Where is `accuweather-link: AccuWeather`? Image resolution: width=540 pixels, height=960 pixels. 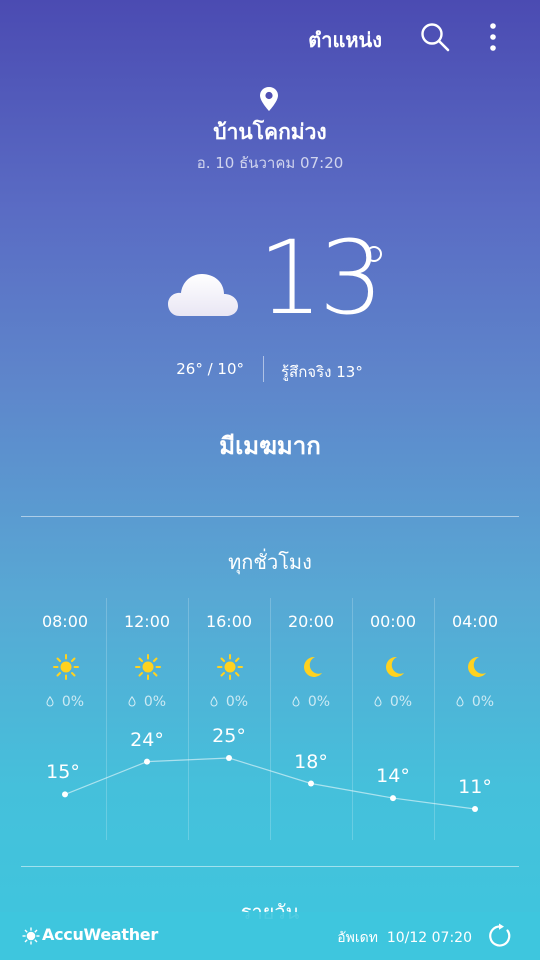
accuweather-link: AccuWeather is located at coordinates (100, 934).